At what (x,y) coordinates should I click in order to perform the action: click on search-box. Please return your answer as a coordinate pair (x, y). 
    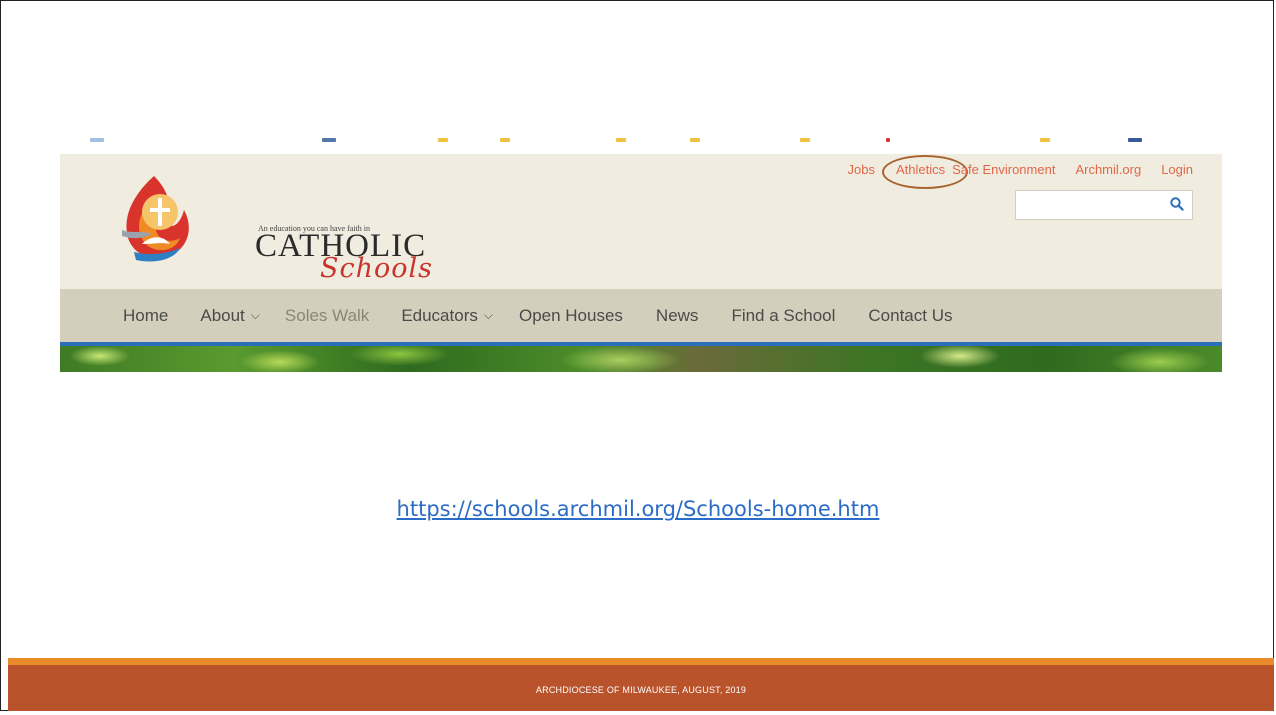
    Looking at the image, I should click on (1104, 205).